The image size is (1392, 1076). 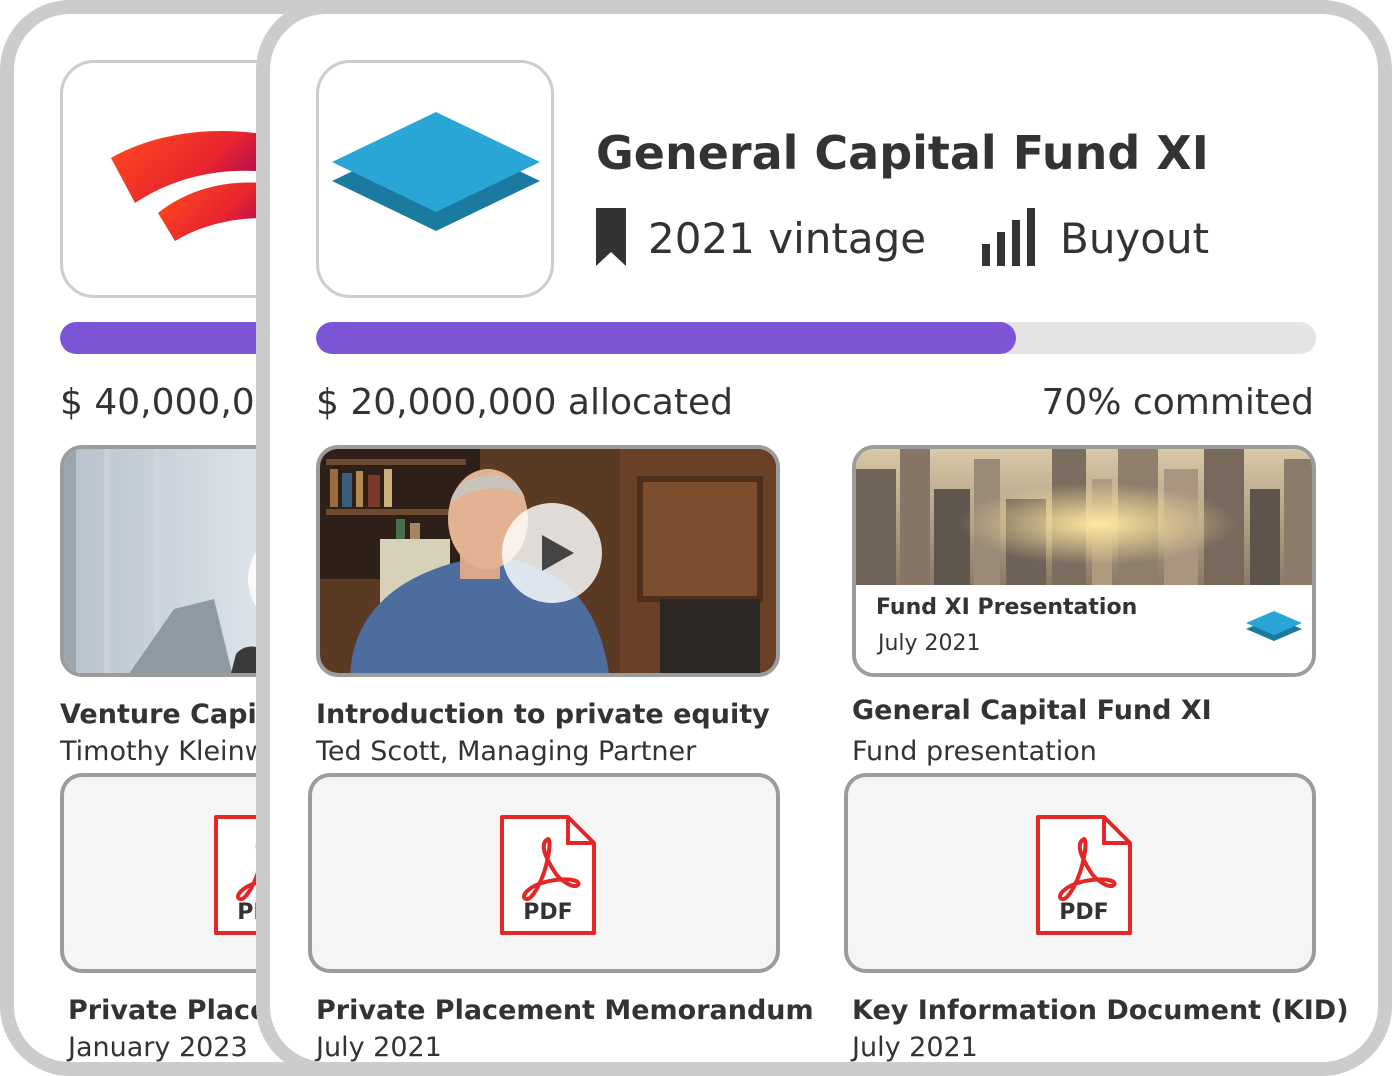 What do you see at coordinates (974, 751) in the screenshot?
I see `presentation-subtitle: Fund presentation` at bounding box center [974, 751].